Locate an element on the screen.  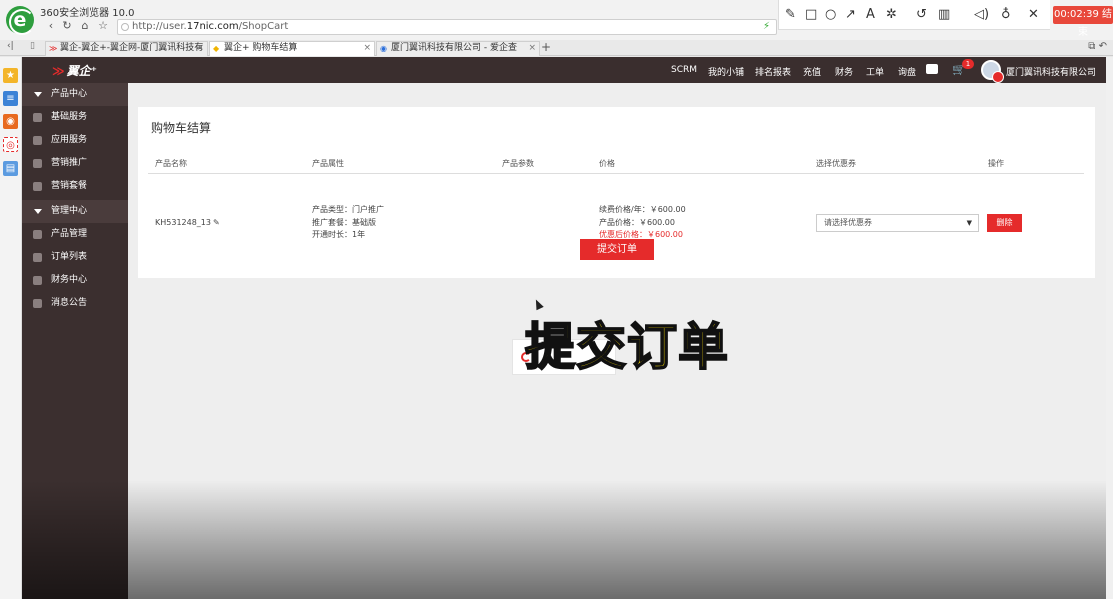
security-icon is located at coordinates (125, 27).